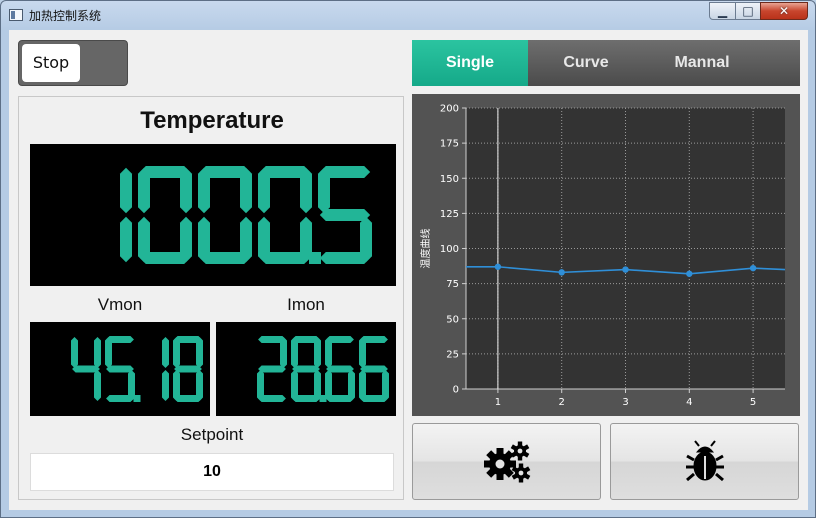 This screenshot has width=816, height=518. I want to click on close-icon: ✕, so click(784, 11).